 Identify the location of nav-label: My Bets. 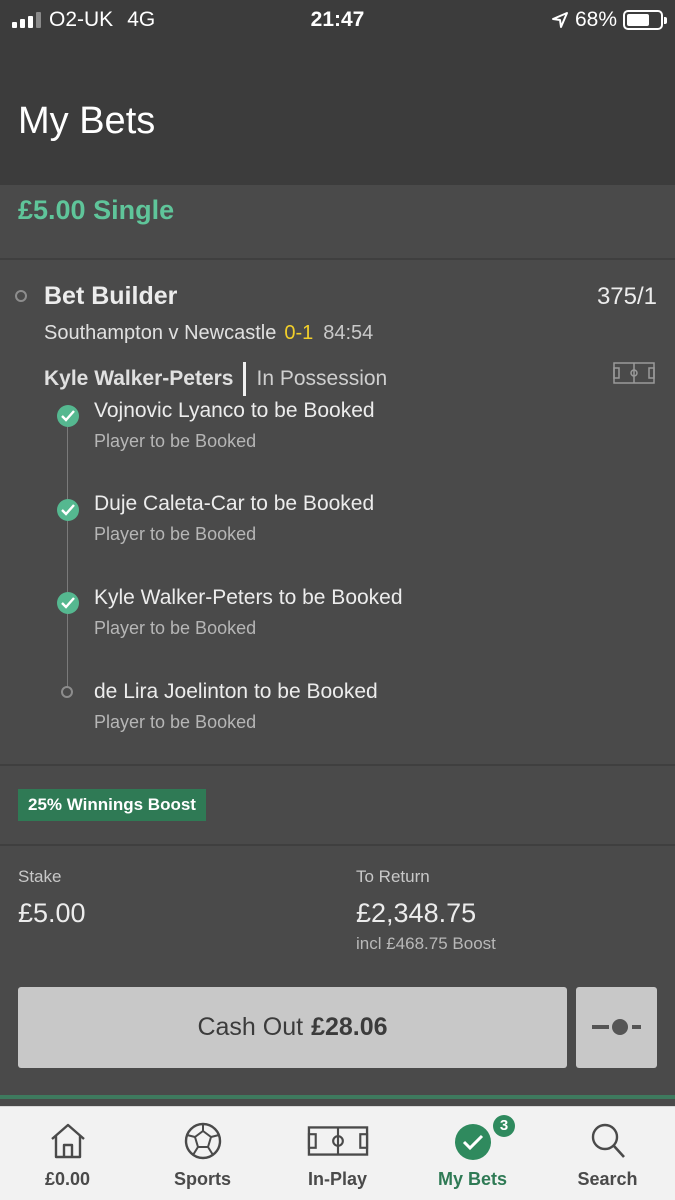
(472, 1179).